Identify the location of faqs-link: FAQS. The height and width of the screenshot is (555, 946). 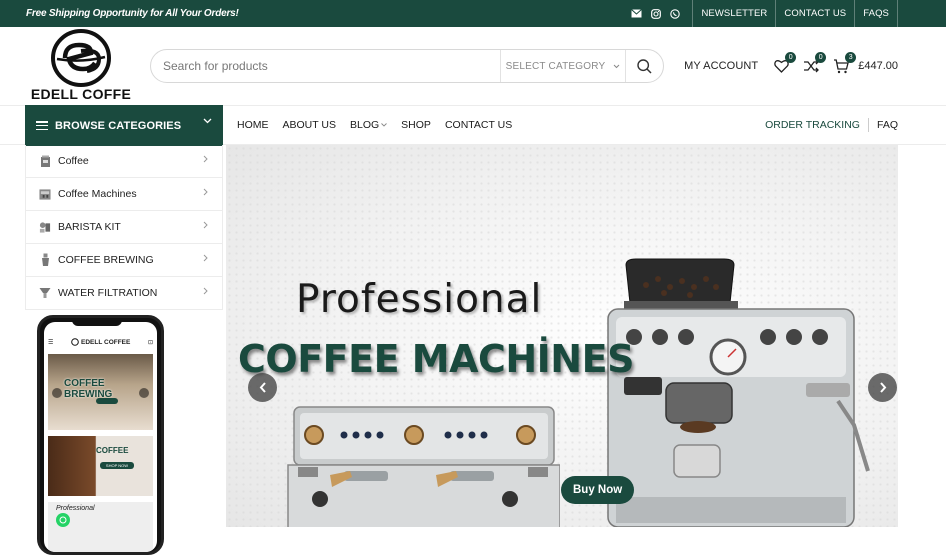
(876, 13).